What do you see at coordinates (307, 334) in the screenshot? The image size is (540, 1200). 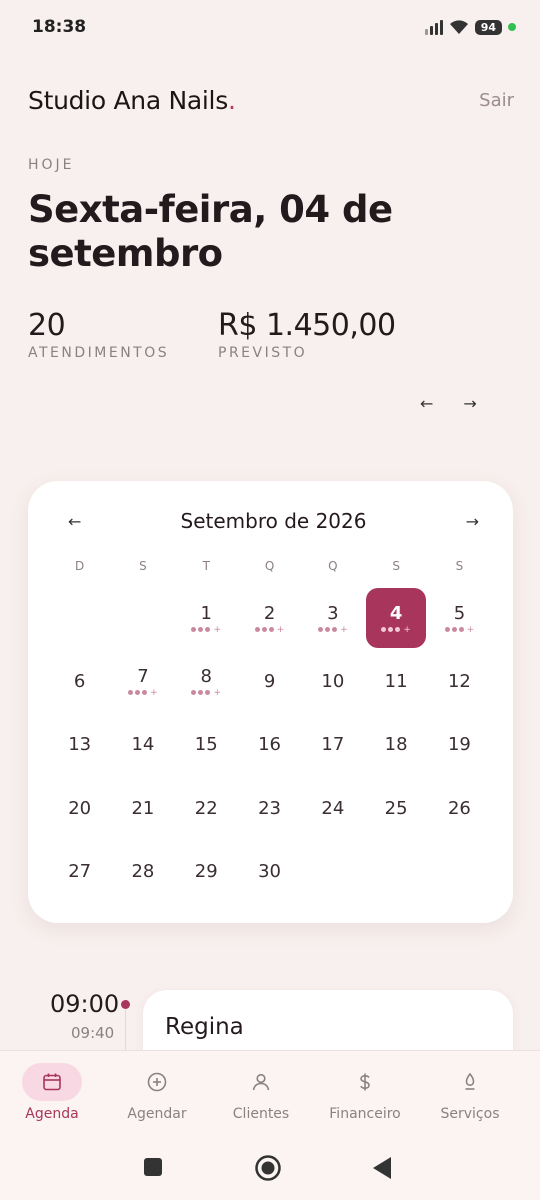 I see `stat-forecast: R$ 1.450,00 PREVISTO` at bounding box center [307, 334].